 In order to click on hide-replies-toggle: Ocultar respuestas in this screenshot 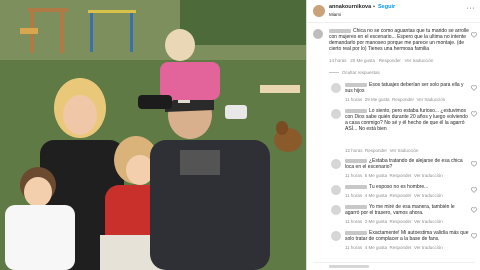, I will do `click(354, 72)`.